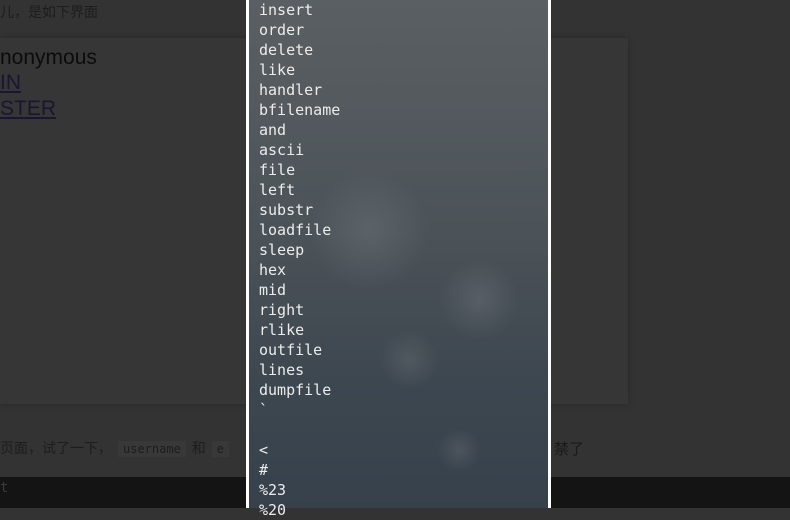  What do you see at coordinates (291, 90) in the screenshot?
I see `blacklist-item: handler` at bounding box center [291, 90].